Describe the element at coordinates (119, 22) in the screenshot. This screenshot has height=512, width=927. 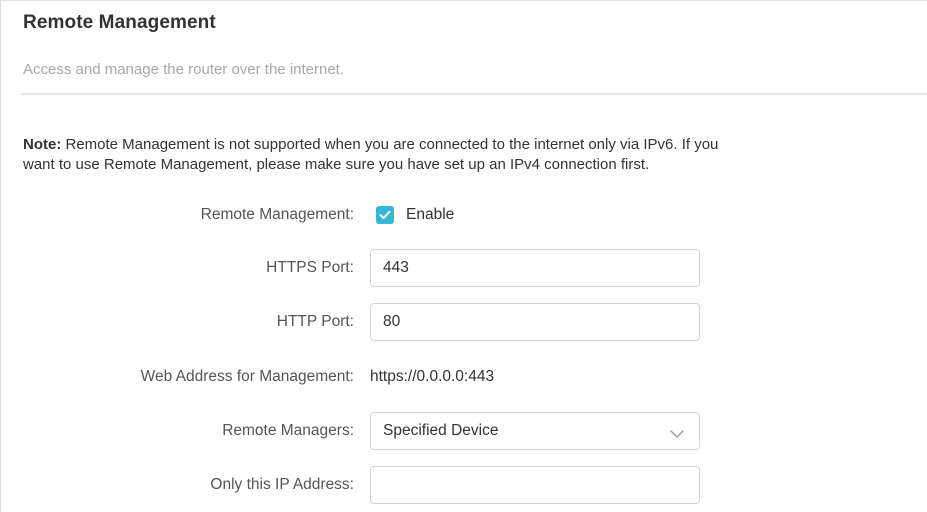
I see `section-title: Remote Management` at that location.